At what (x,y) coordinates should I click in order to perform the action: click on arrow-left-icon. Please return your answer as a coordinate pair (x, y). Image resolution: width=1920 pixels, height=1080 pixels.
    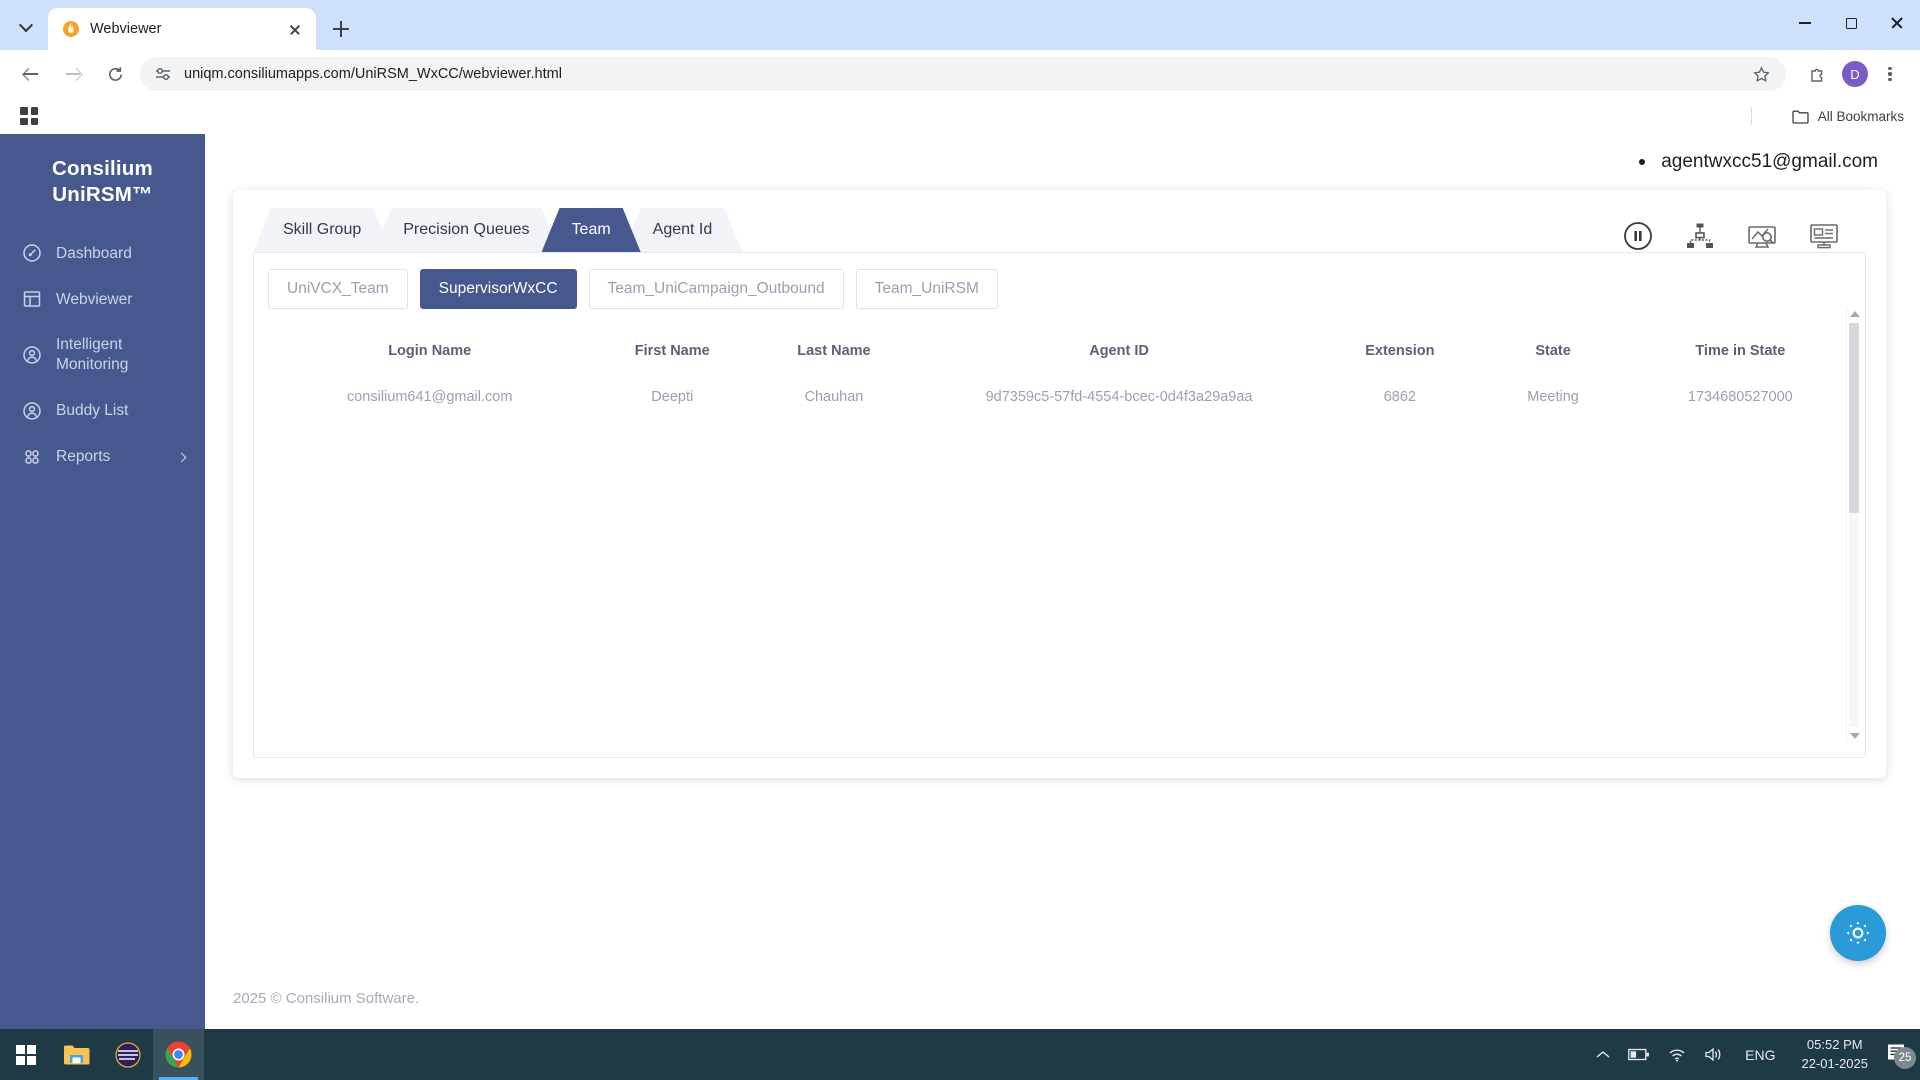
    Looking at the image, I should click on (31, 74).